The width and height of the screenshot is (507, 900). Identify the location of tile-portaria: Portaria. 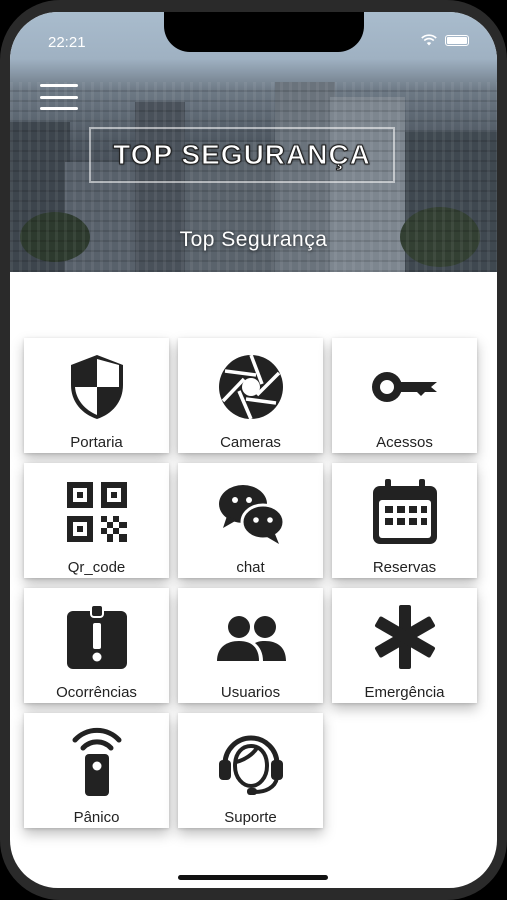
(96, 395).